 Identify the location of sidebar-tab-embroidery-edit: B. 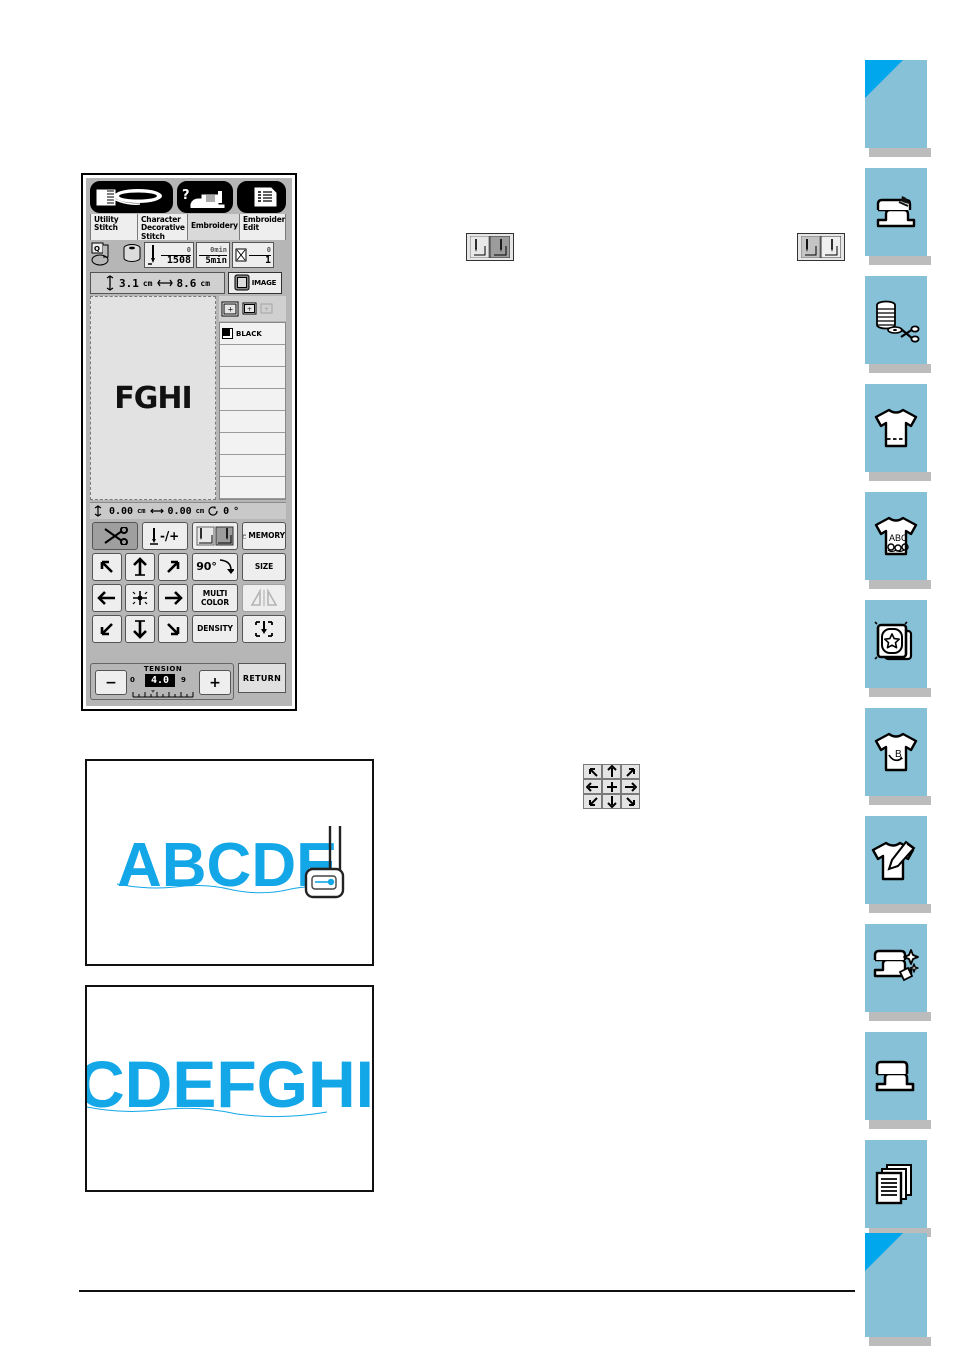
(898, 756).